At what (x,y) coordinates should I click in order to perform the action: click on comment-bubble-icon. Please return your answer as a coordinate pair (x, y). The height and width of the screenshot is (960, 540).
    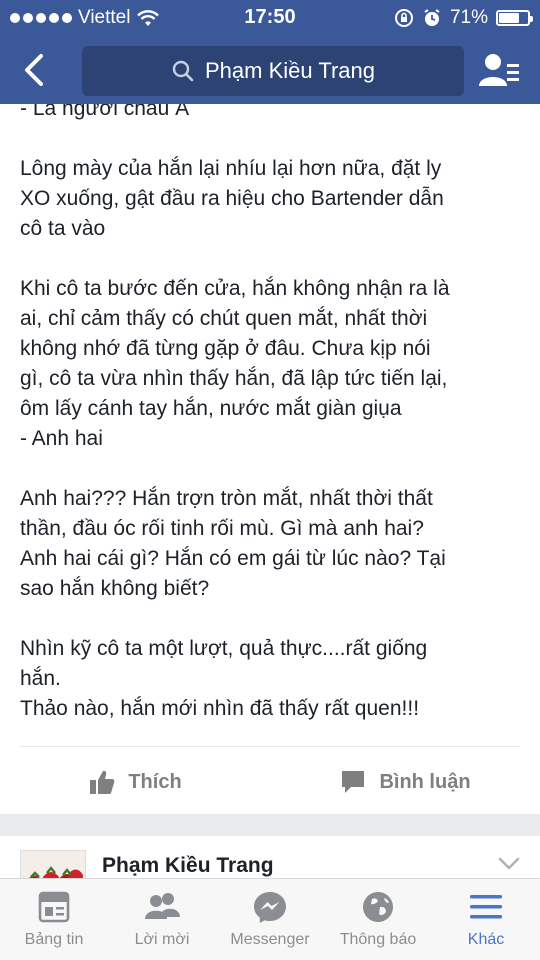
    Looking at the image, I should click on (353, 782).